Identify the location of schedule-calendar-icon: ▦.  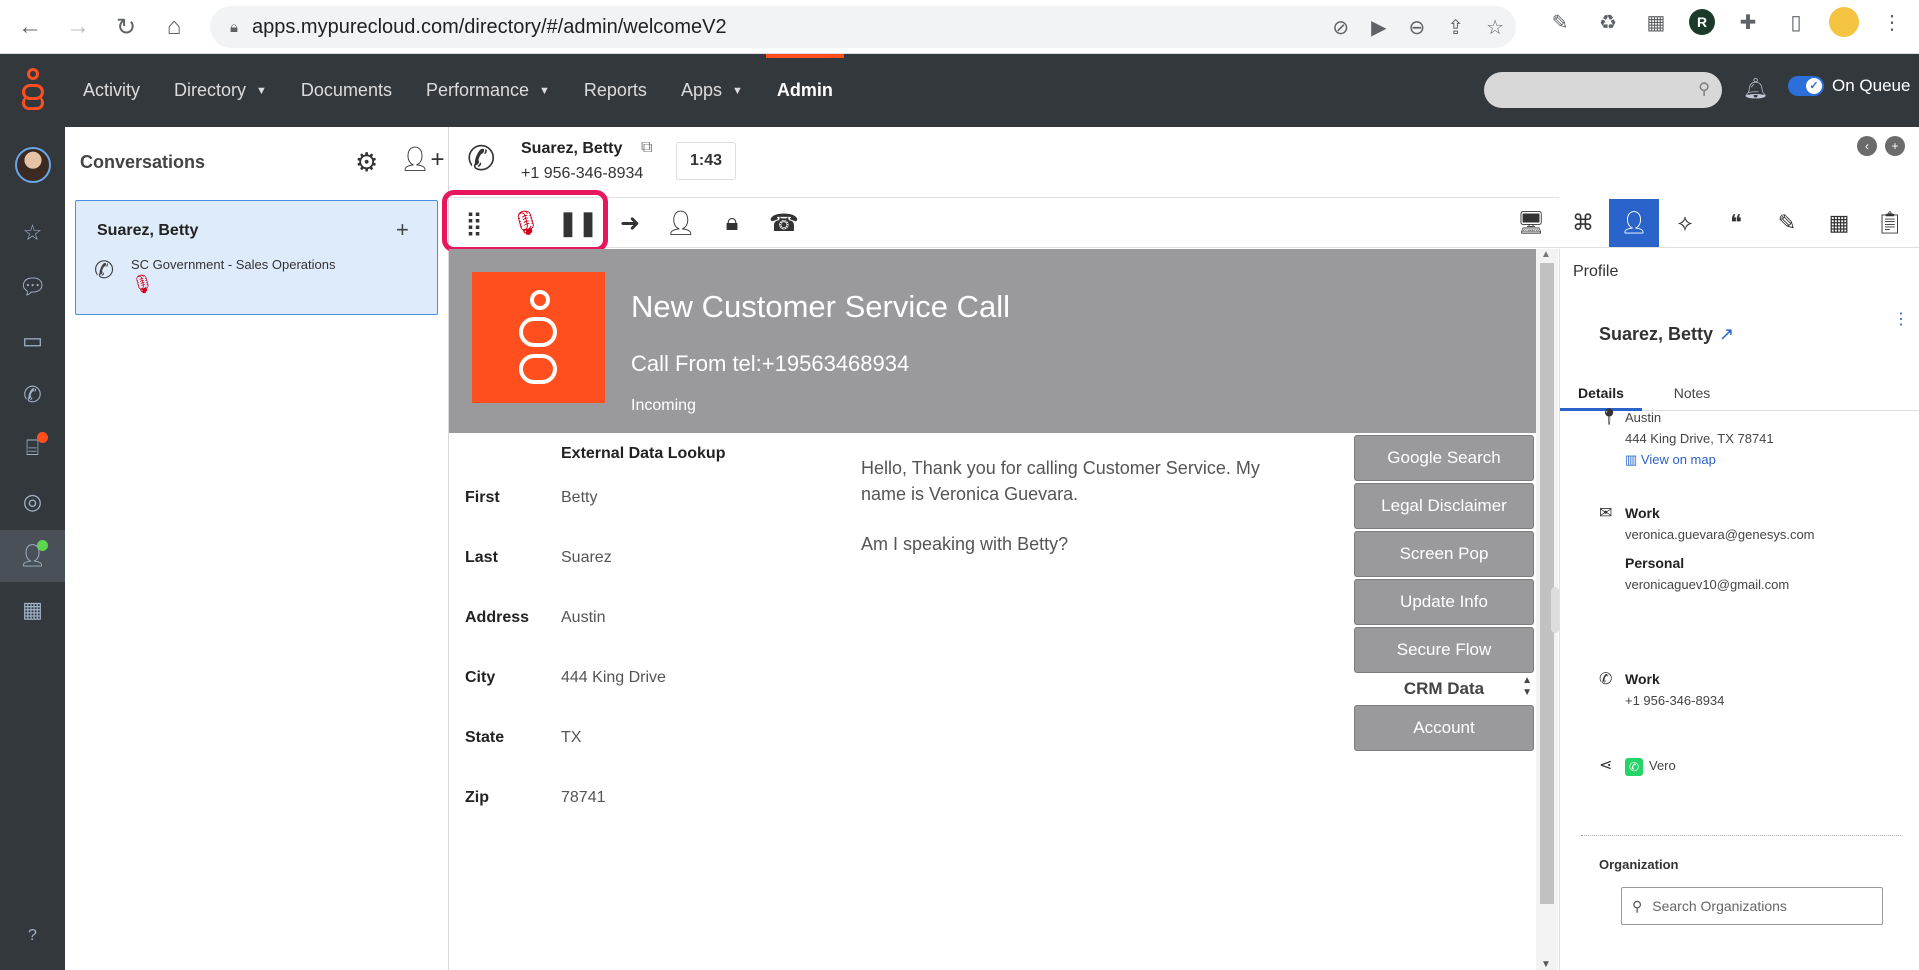
(1839, 223).